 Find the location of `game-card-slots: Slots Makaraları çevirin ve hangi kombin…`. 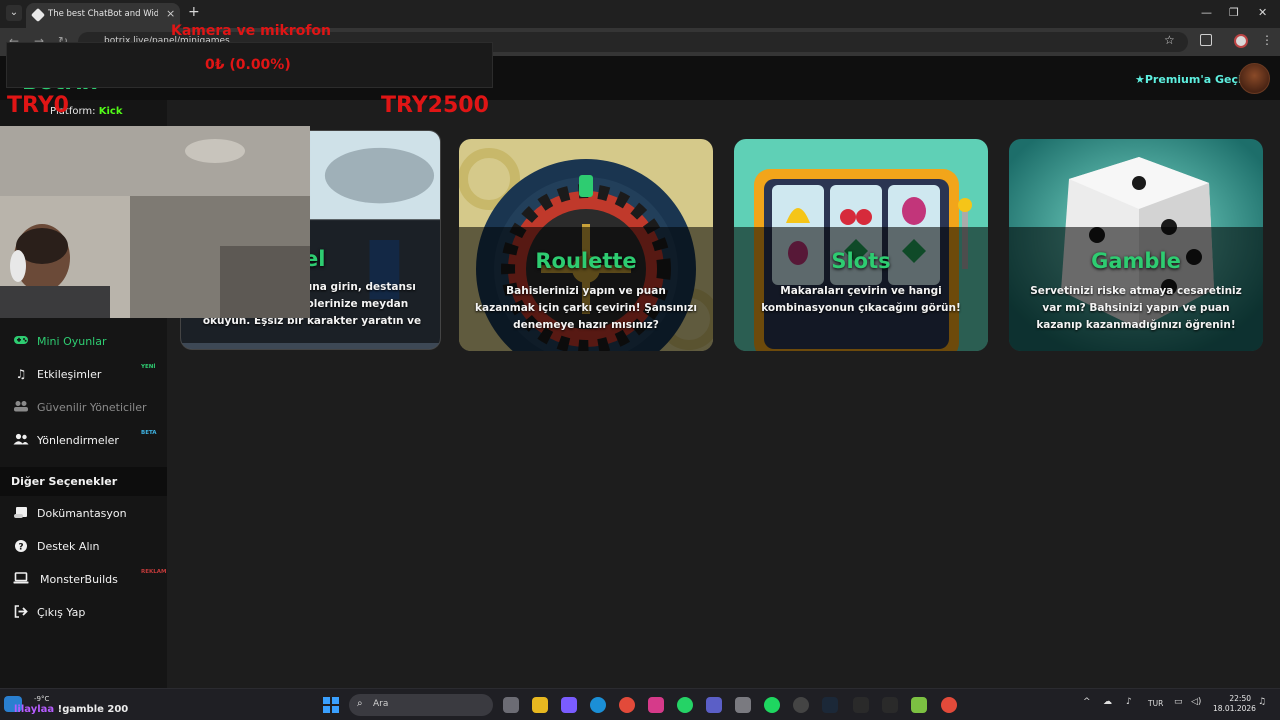

game-card-slots: Slots Makaraları çevirin ve hangi kombin… is located at coordinates (861, 245).